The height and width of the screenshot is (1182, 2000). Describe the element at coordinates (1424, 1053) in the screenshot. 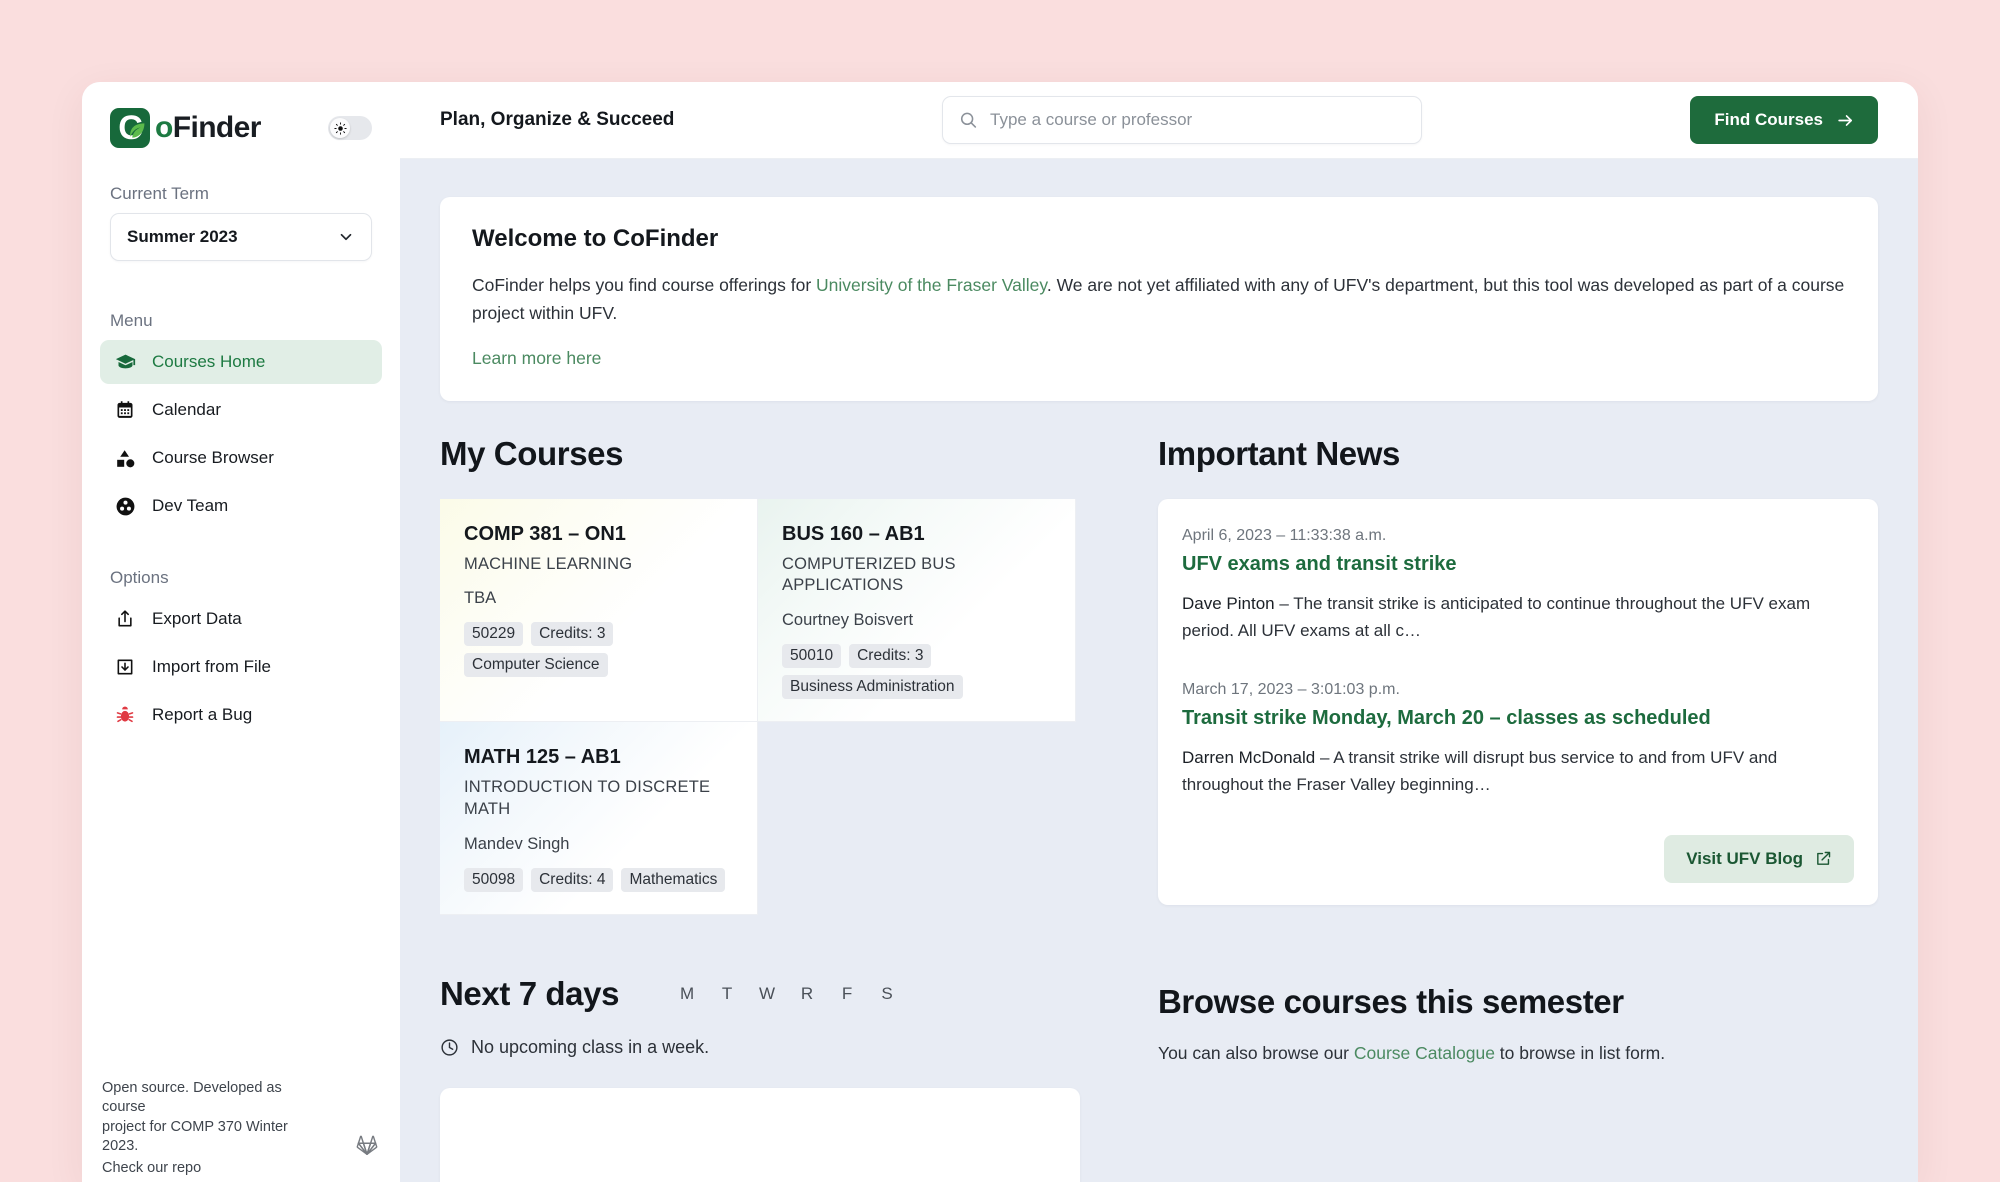

I see `course-catalogue-link: Course Catalogue` at that location.